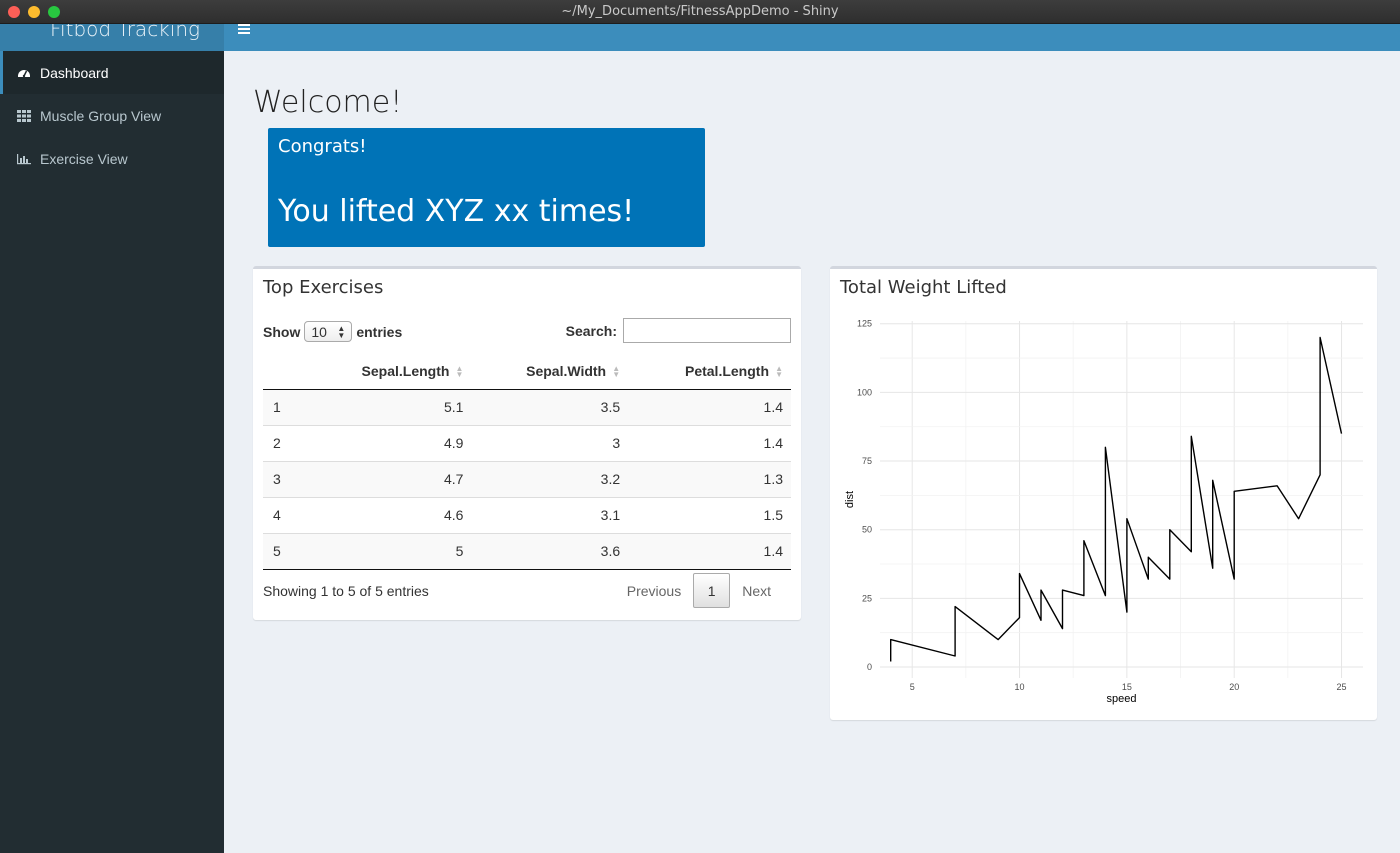 The height and width of the screenshot is (853, 1400). I want to click on sidebar-item-exercise-view: Exercise View, so click(112, 158).